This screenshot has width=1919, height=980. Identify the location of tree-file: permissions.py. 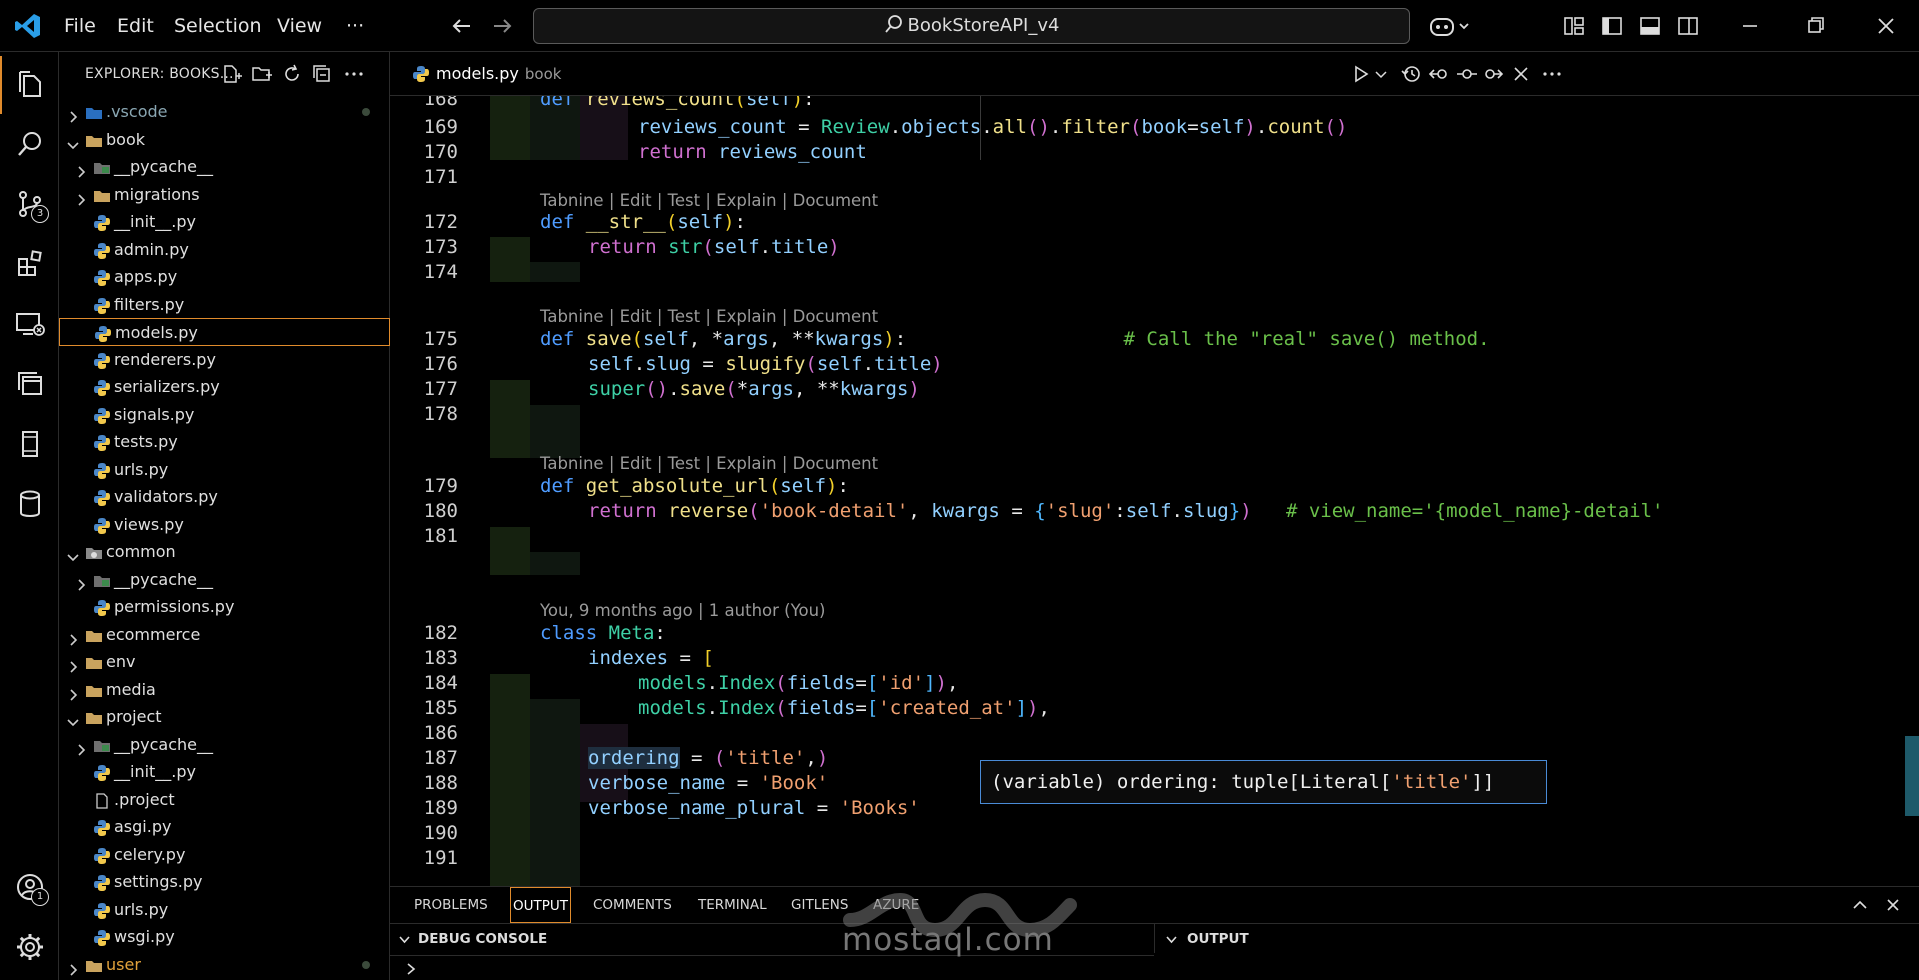
(224, 607).